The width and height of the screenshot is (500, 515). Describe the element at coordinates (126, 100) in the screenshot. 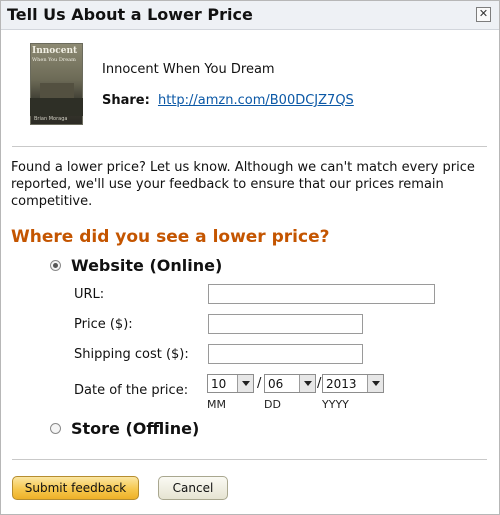

I see `share-label: Share:` at that location.